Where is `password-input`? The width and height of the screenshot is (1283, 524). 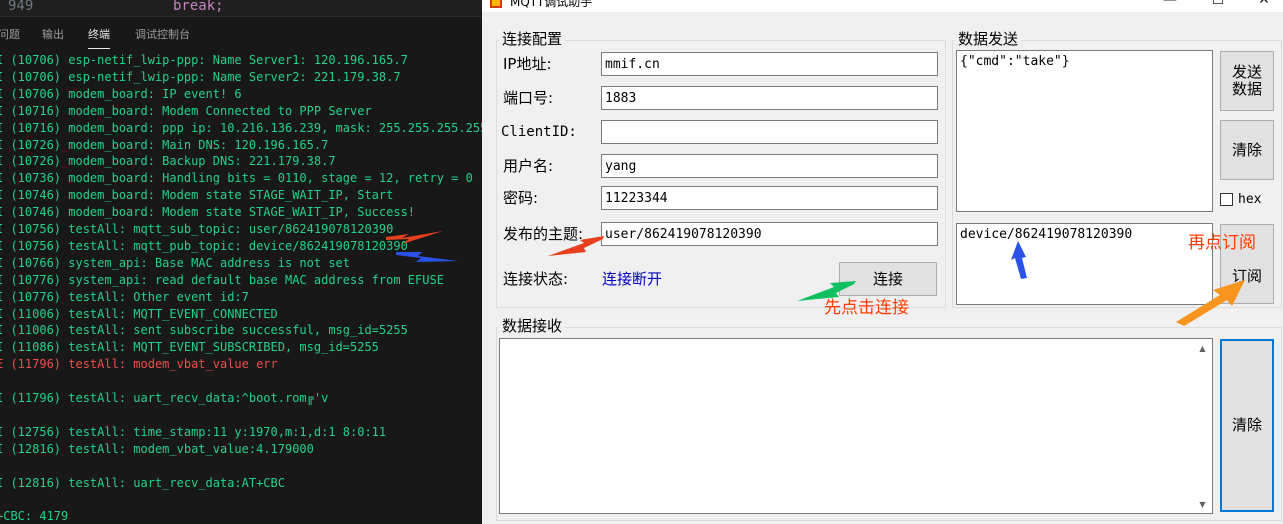 password-input is located at coordinates (769, 198).